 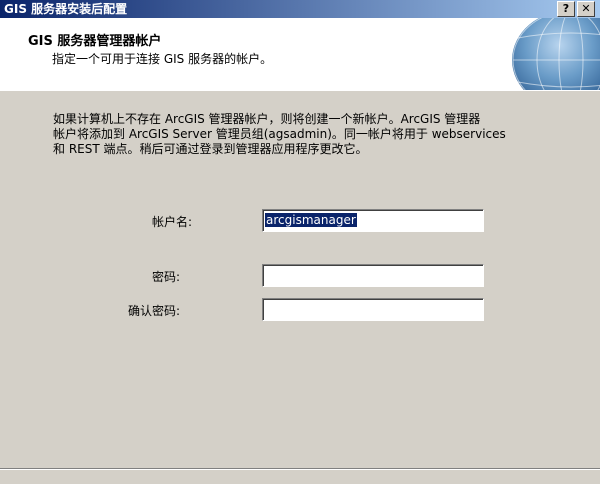 What do you see at coordinates (166, 277) in the screenshot?
I see `password-label: 密码:` at bounding box center [166, 277].